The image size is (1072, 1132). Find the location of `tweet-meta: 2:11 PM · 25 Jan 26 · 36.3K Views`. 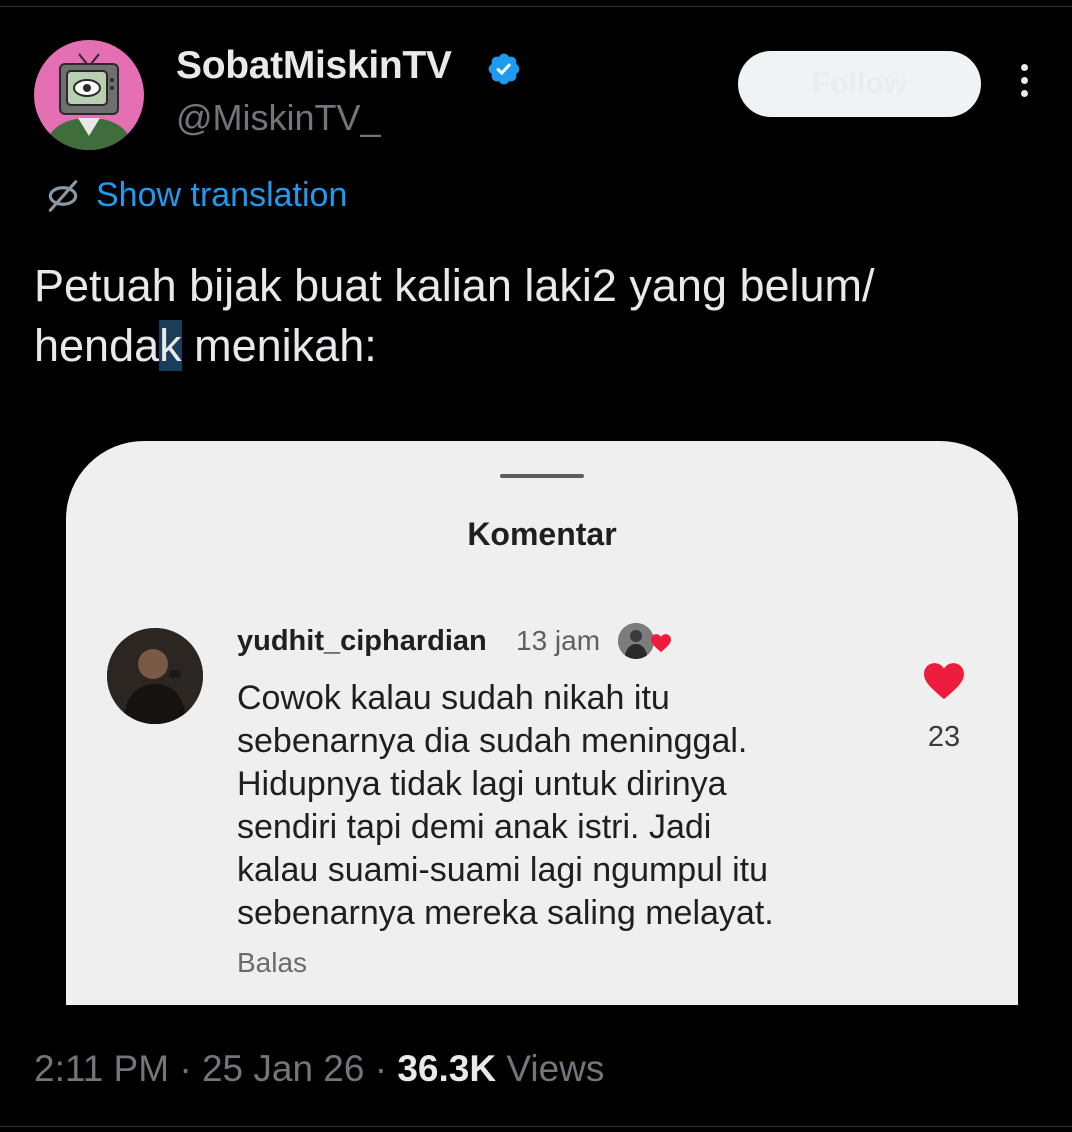

tweet-meta: 2:11 PM · 25 Jan 26 · 36.3K Views is located at coordinates (319, 1069).